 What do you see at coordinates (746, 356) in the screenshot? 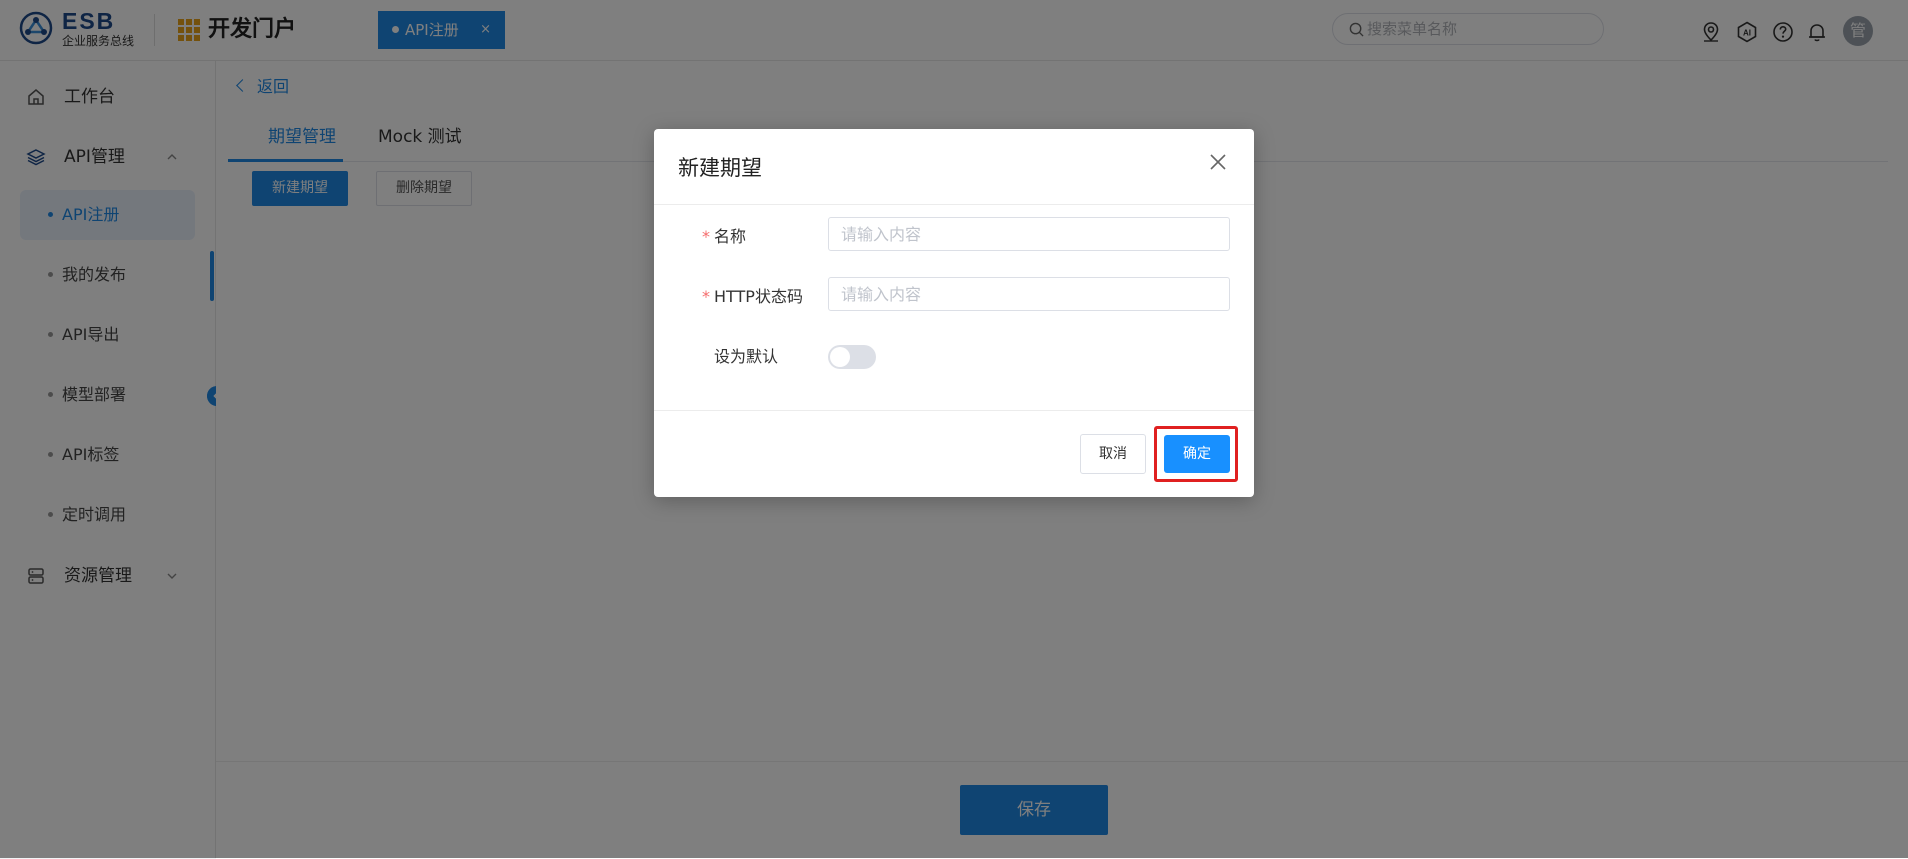
I see `set-default-label: 设为默认` at bounding box center [746, 356].